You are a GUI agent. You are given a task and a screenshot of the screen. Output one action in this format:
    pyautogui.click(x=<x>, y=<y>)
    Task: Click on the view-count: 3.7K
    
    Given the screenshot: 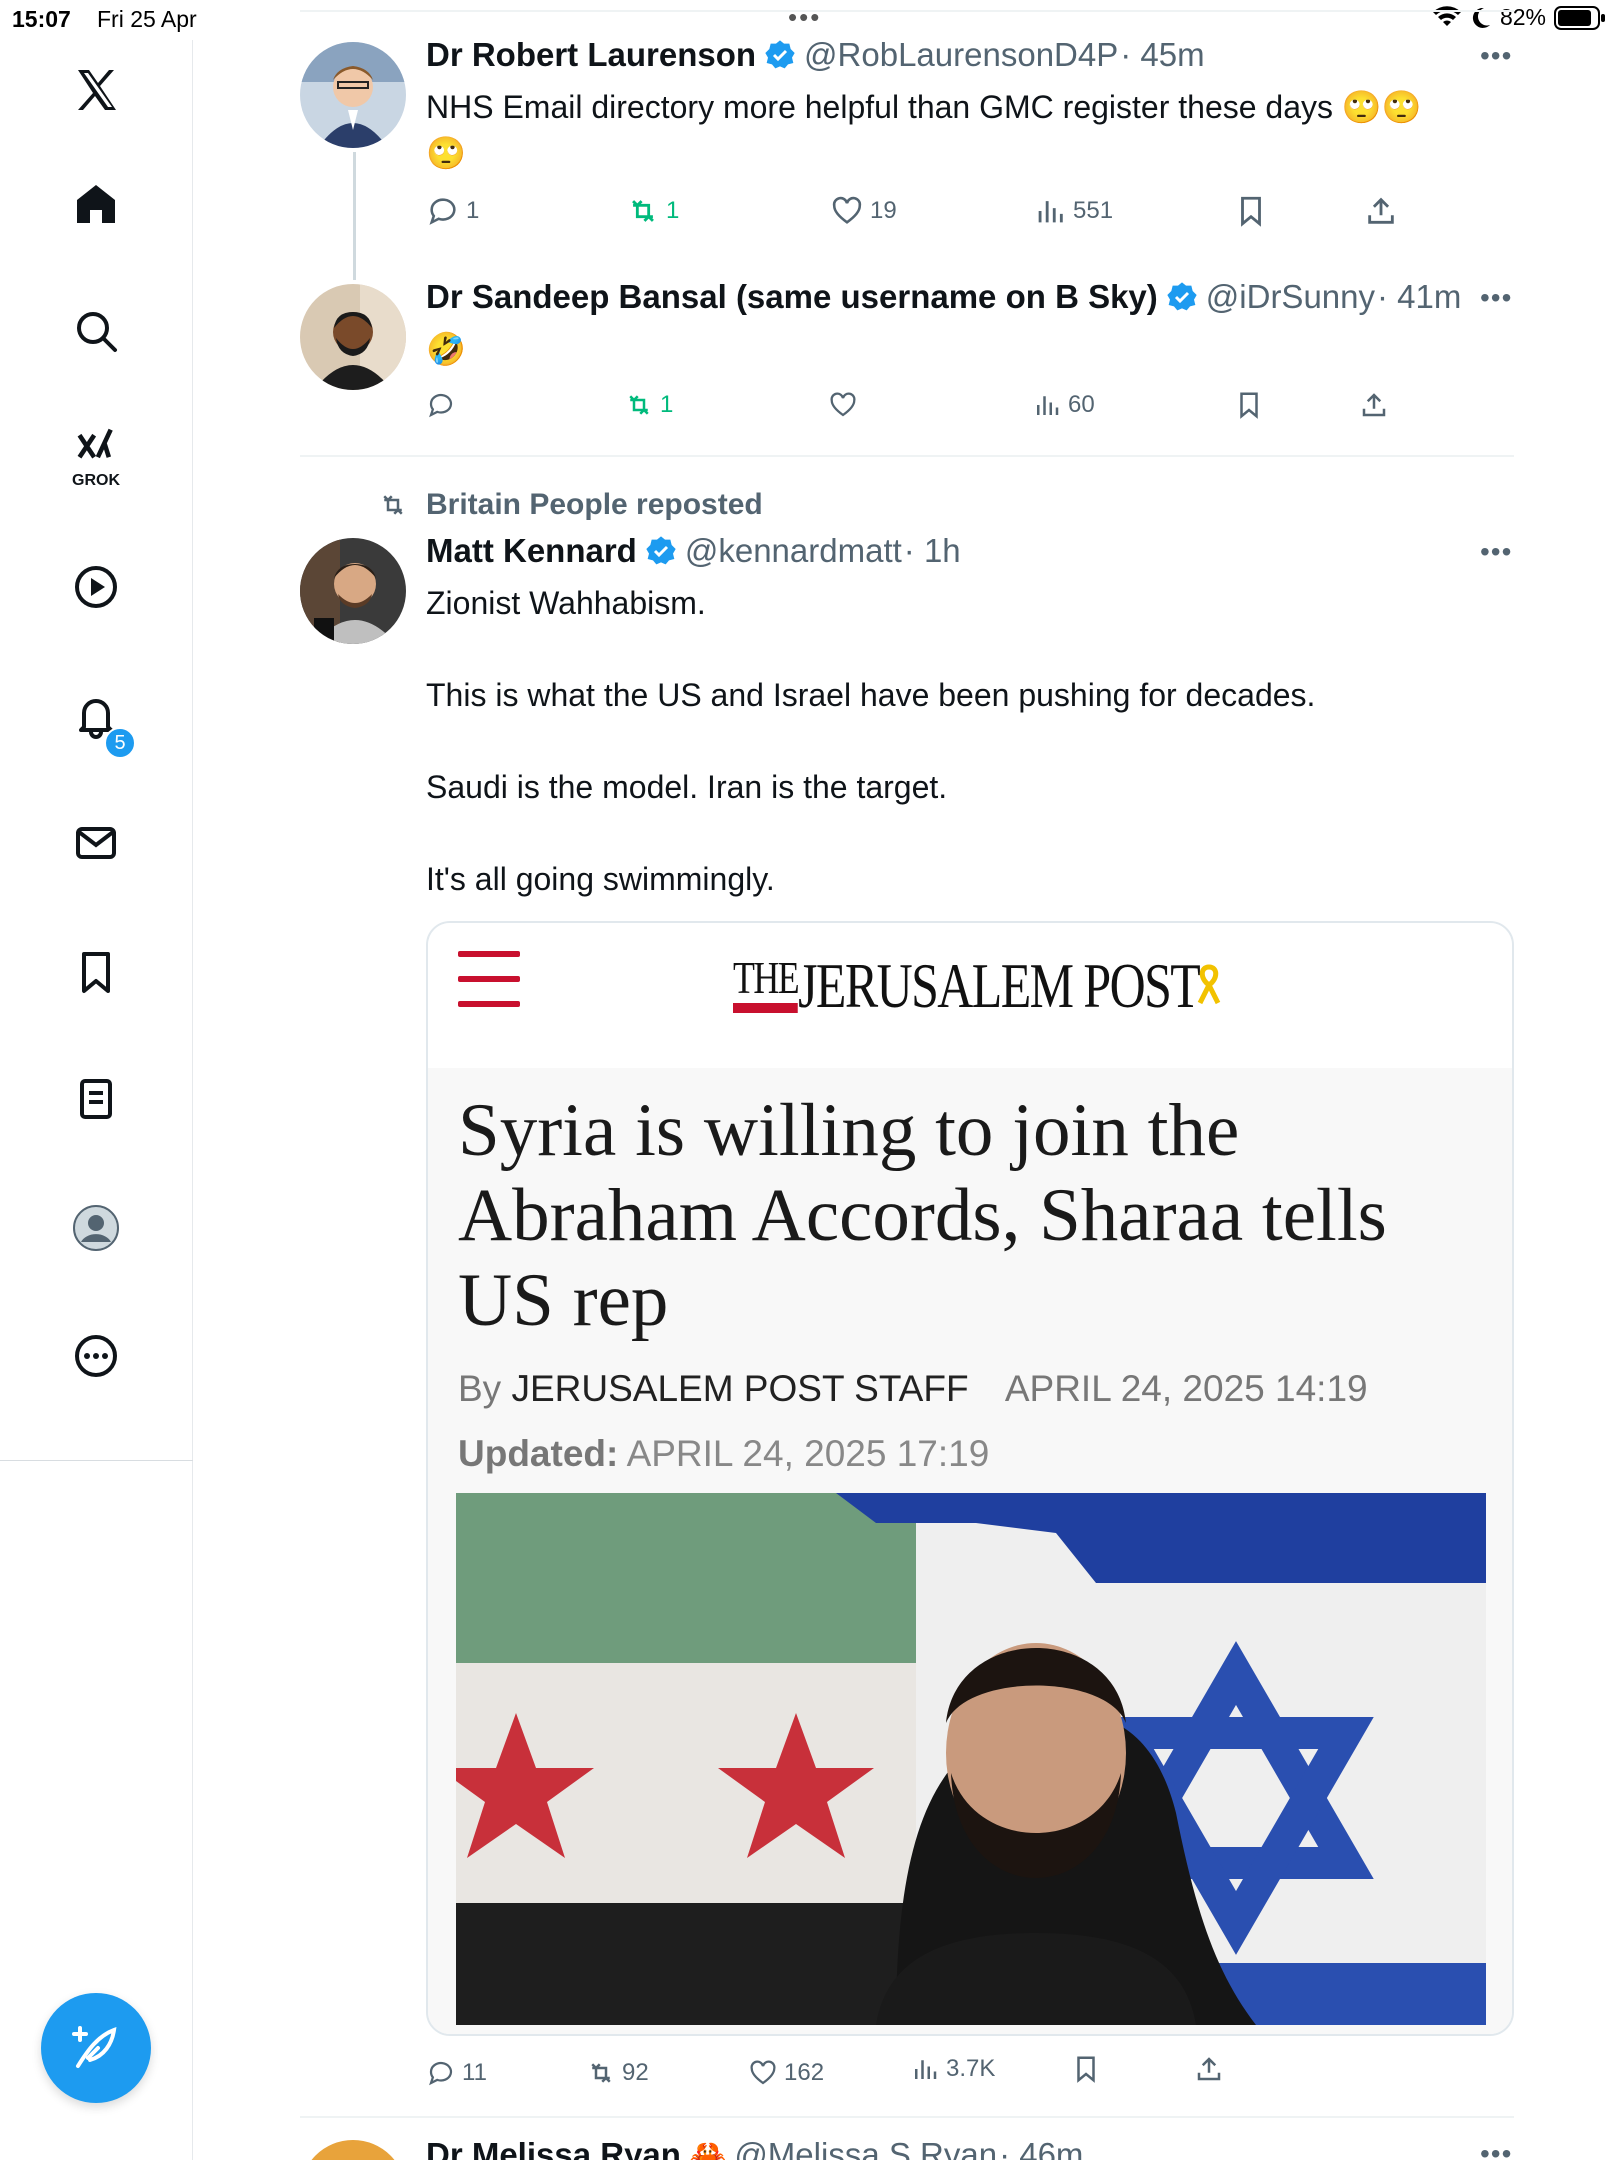 What is the action you would take?
    pyautogui.click(x=971, y=2068)
    